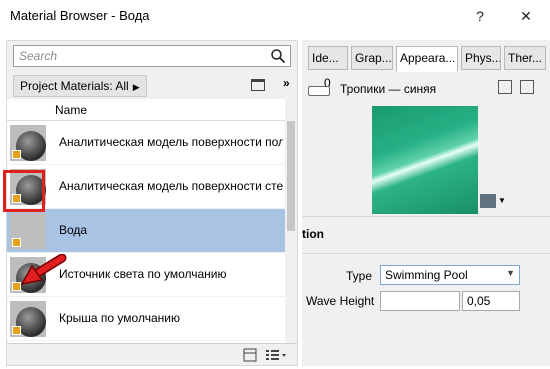 The image size is (550, 369). I want to click on name-column-header: Name, so click(71, 110).